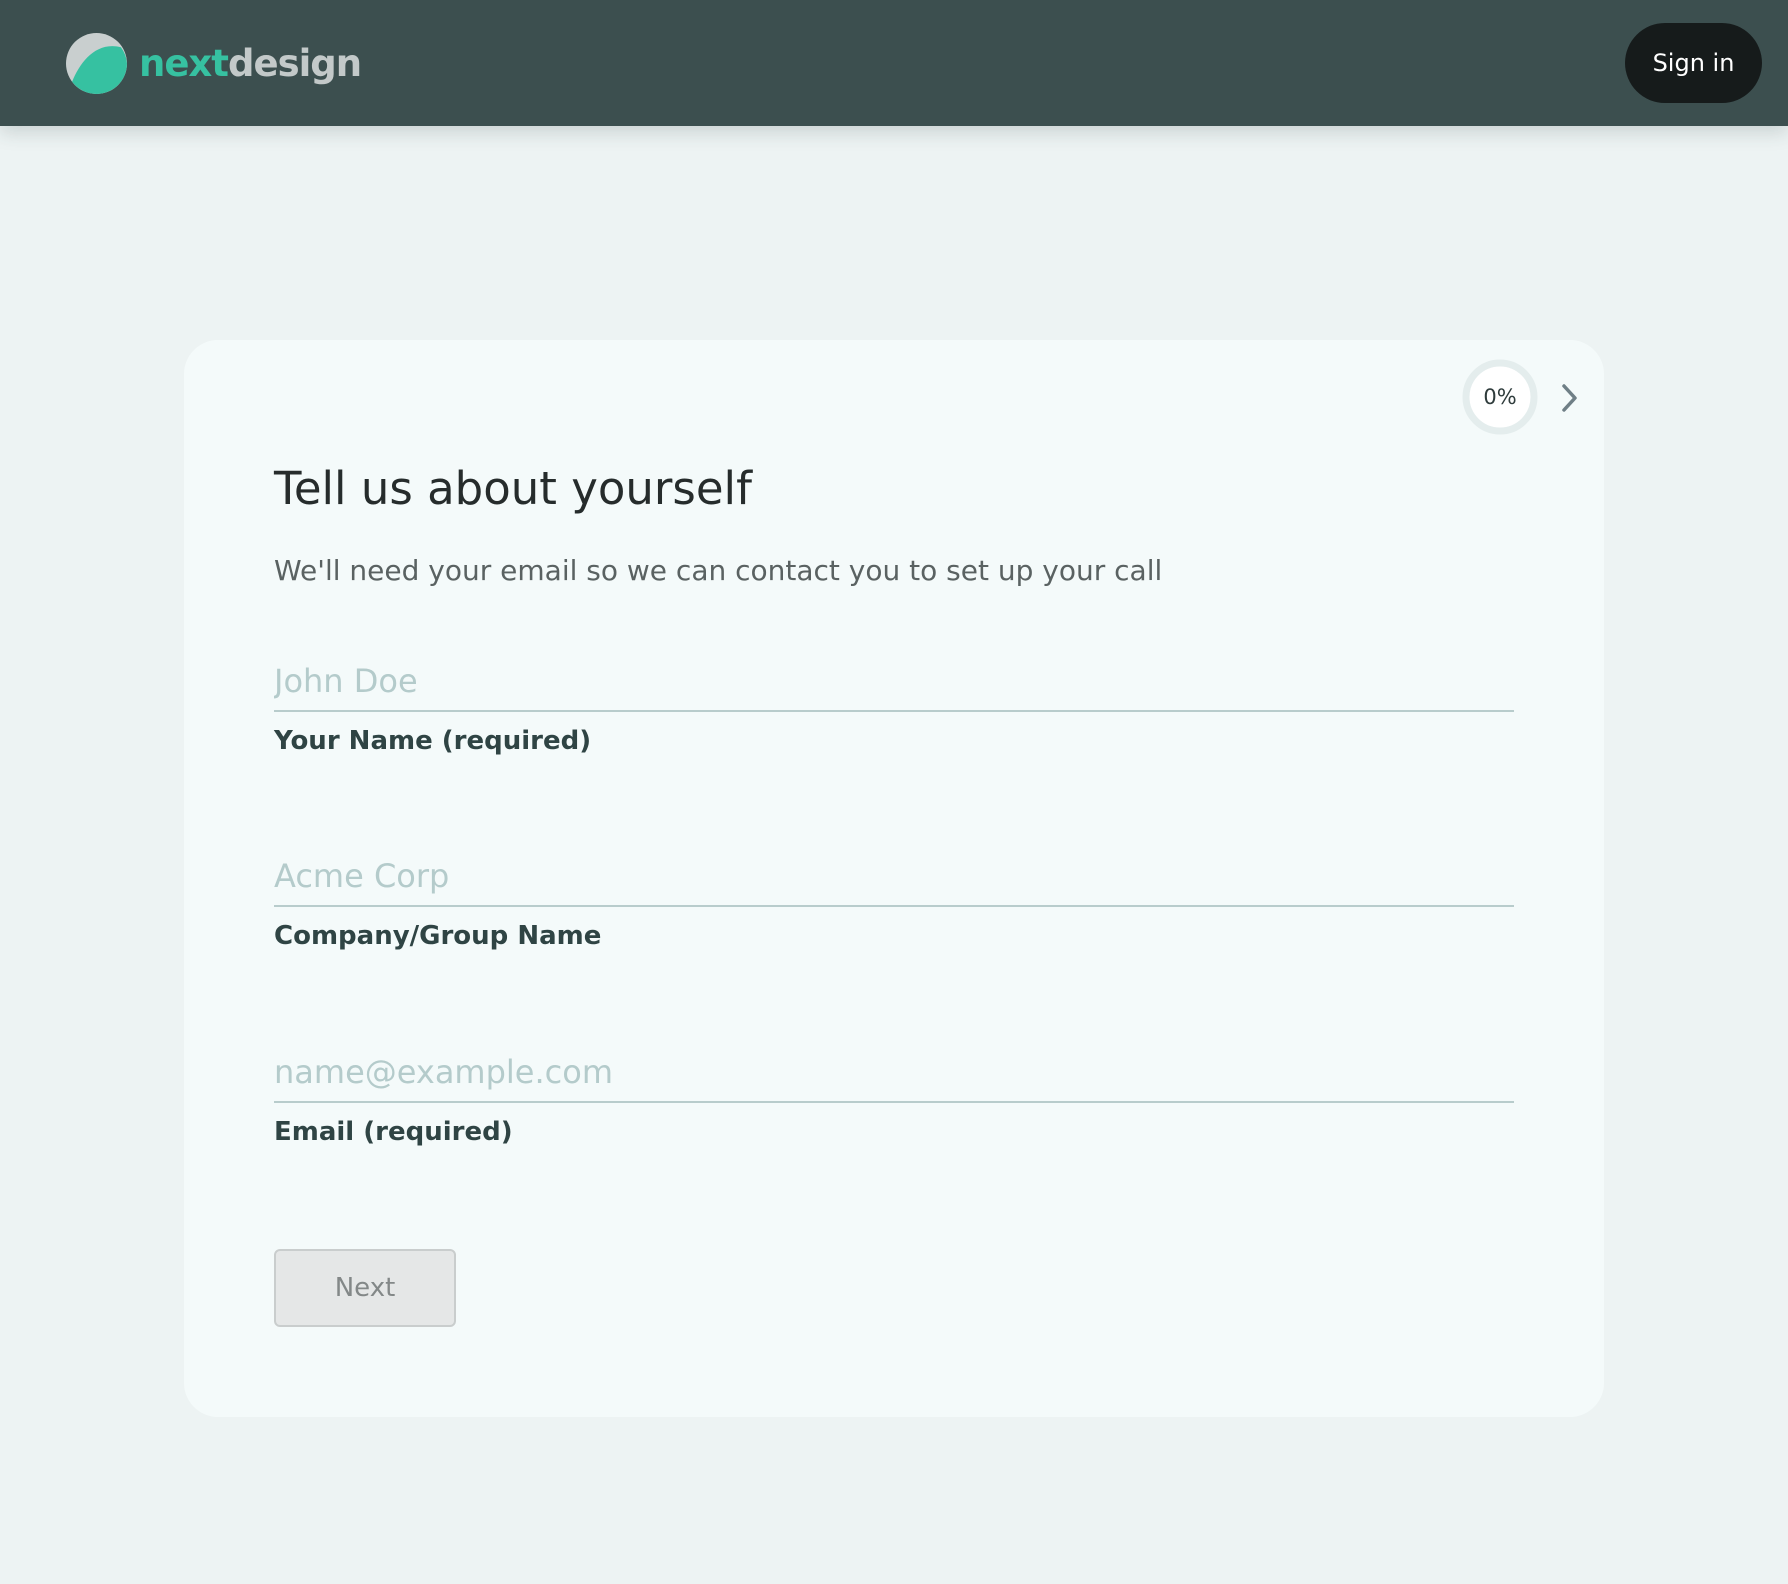 This screenshot has height=1584, width=1788. I want to click on company-input, so click(894, 875).